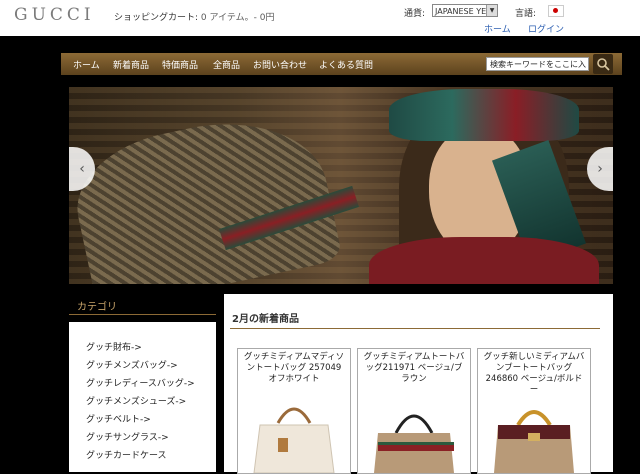 Image resolution: width=640 pixels, height=474 pixels. I want to click on category-title: カテゴリ, so click(97, 307).